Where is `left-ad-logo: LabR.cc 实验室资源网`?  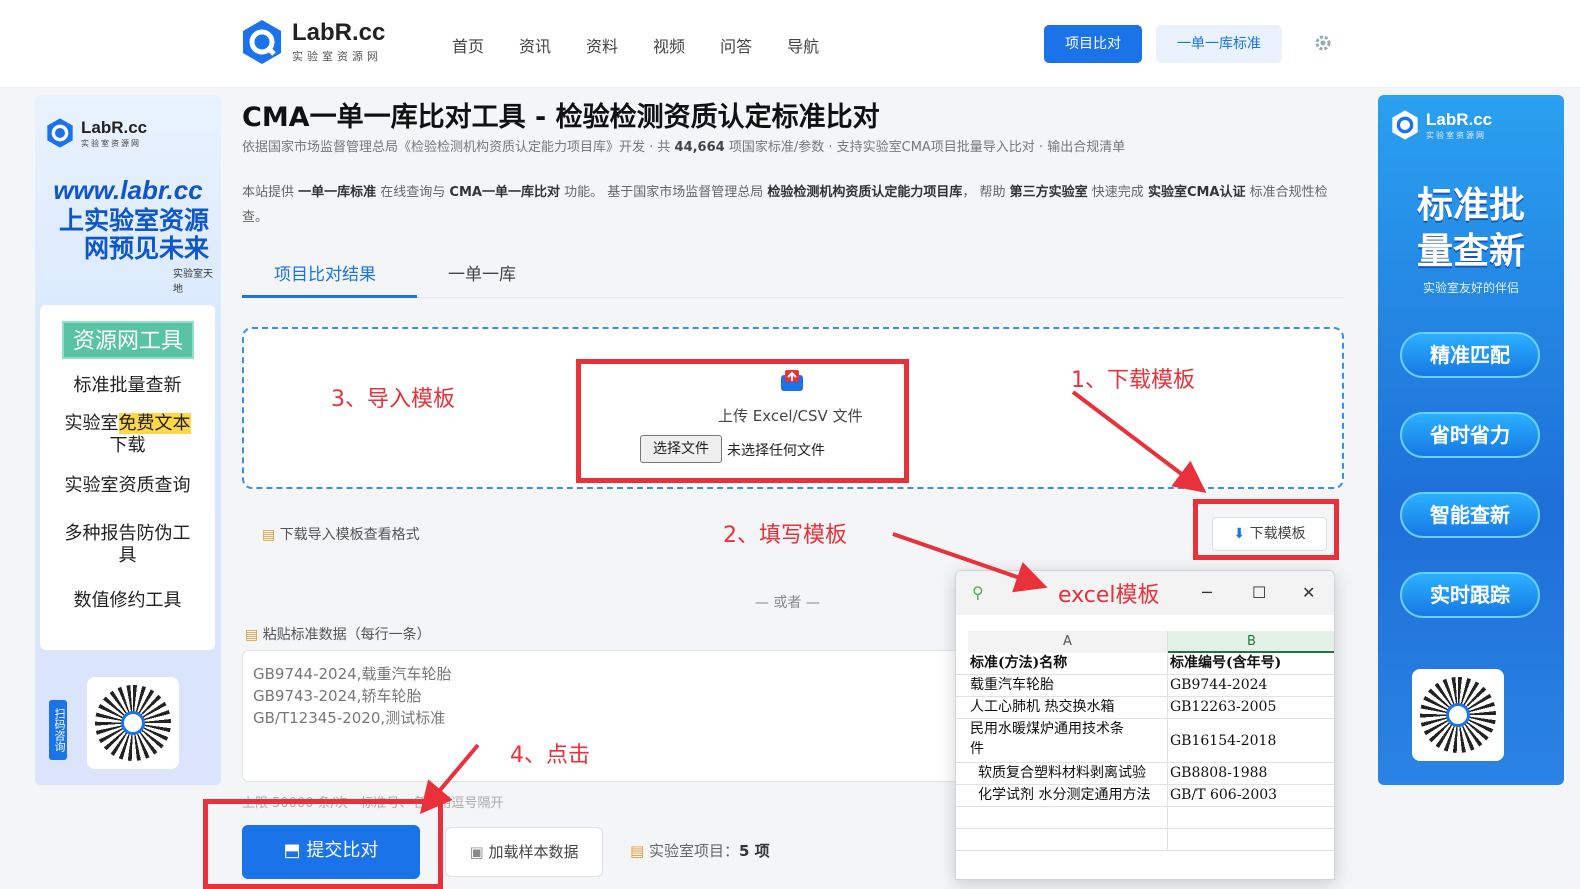
left-ad-logo: LabR.cc 实验室资源网 is located at coordinates (96, 133).